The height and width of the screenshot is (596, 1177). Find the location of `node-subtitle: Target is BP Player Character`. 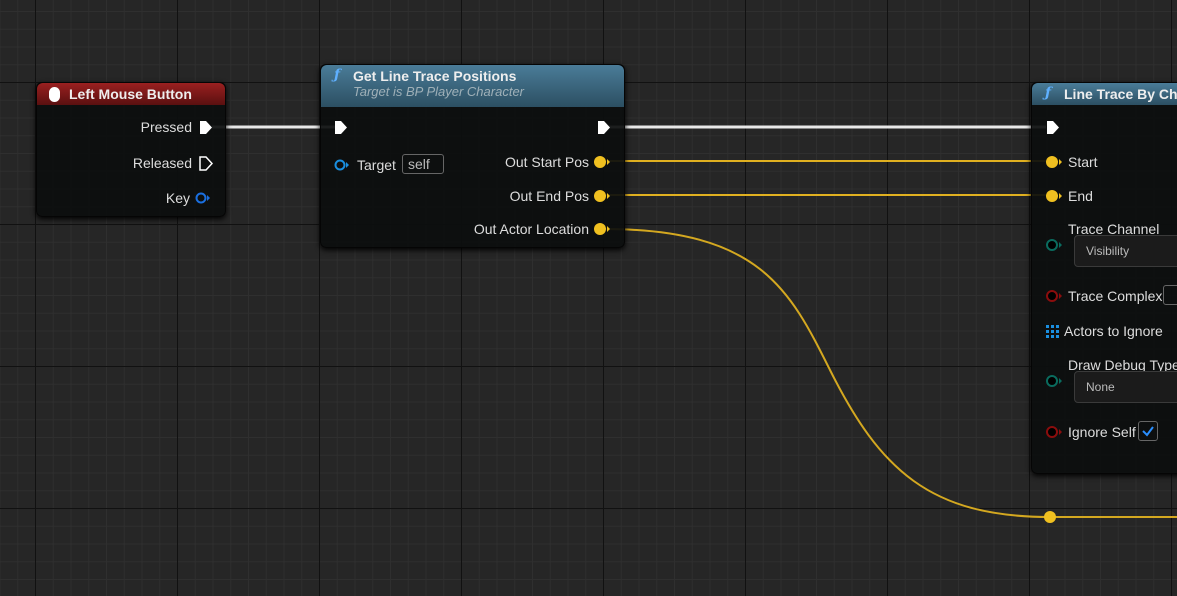

node-subtitle: Target is BP Player Character is located at coordinates (438, 91).